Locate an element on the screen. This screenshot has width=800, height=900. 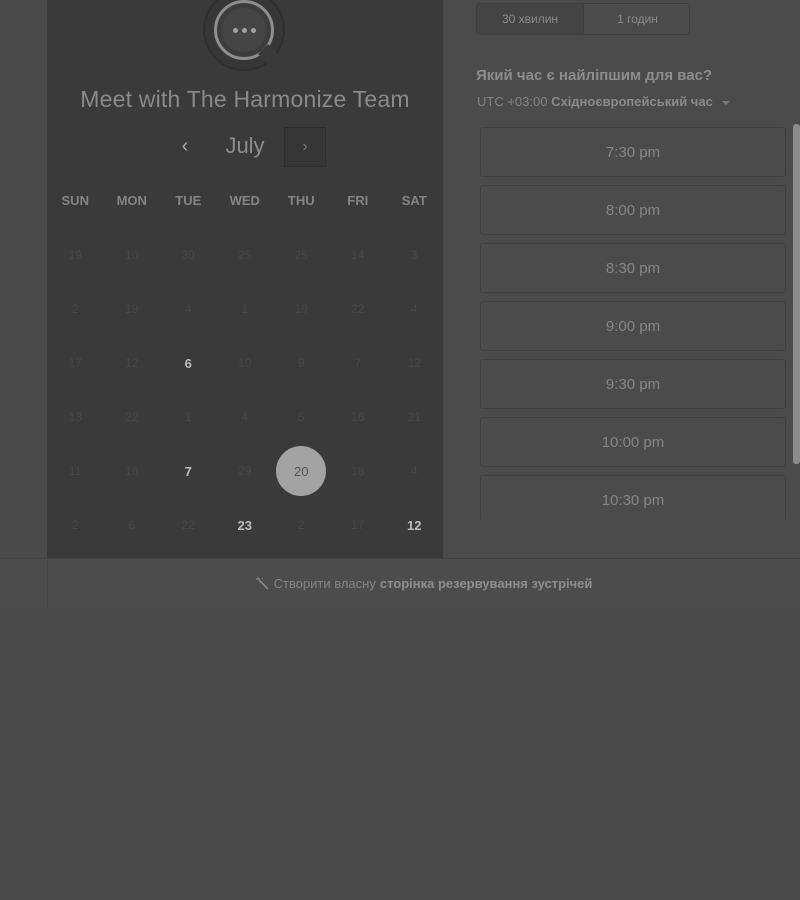
calendar-day-available: 12 is located at coordinates (414, 525).